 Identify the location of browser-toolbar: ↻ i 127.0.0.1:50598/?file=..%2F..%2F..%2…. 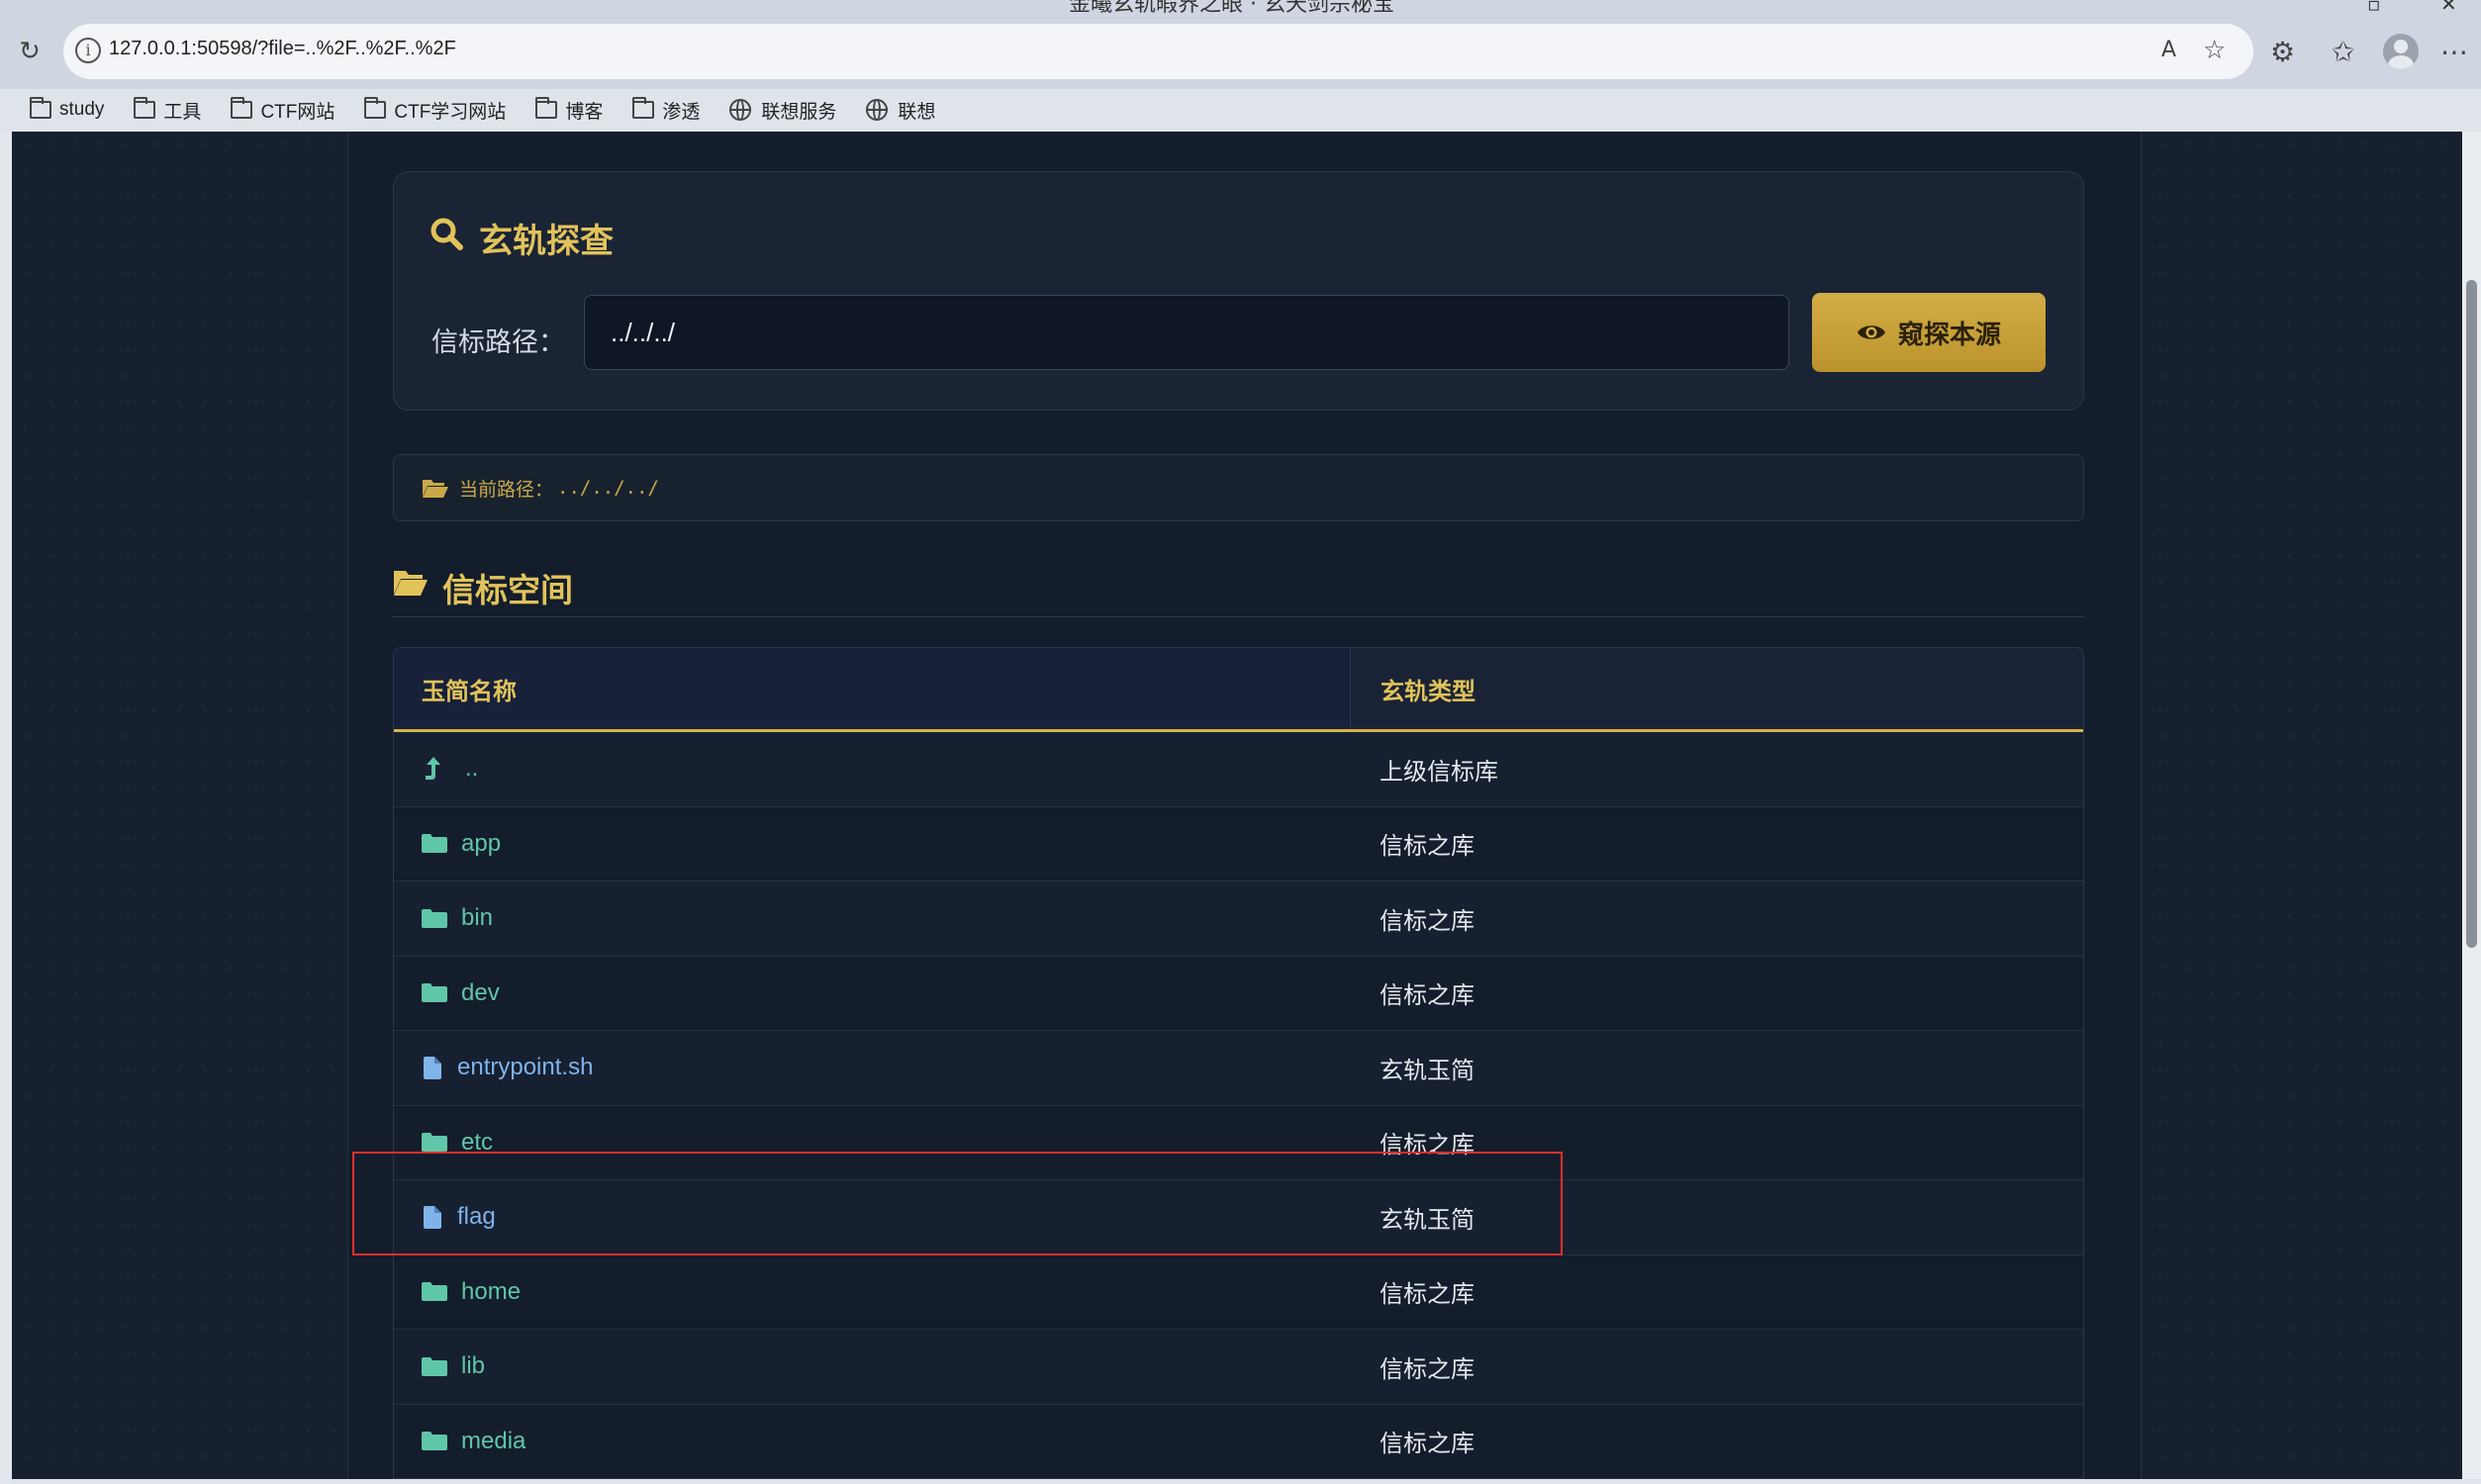
(1240, 51).